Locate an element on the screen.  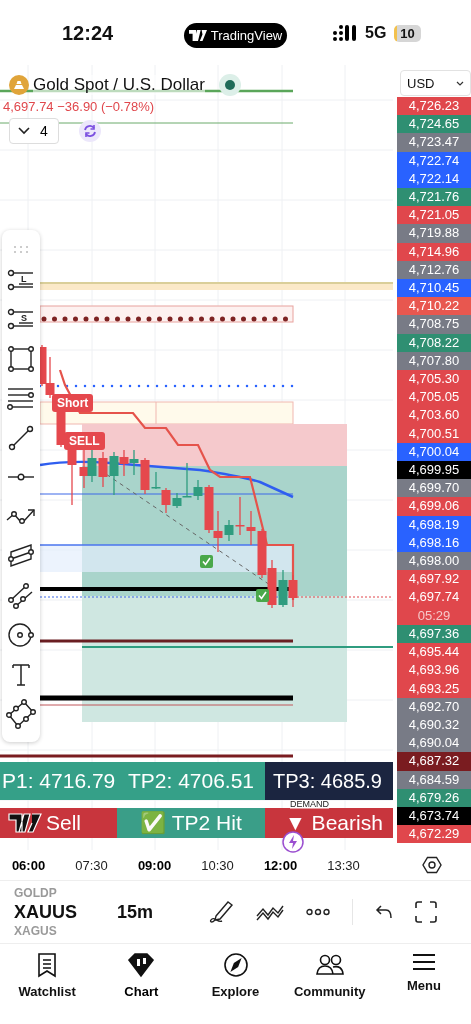
menu-tab: Menu is located at coordinates (423, 984).